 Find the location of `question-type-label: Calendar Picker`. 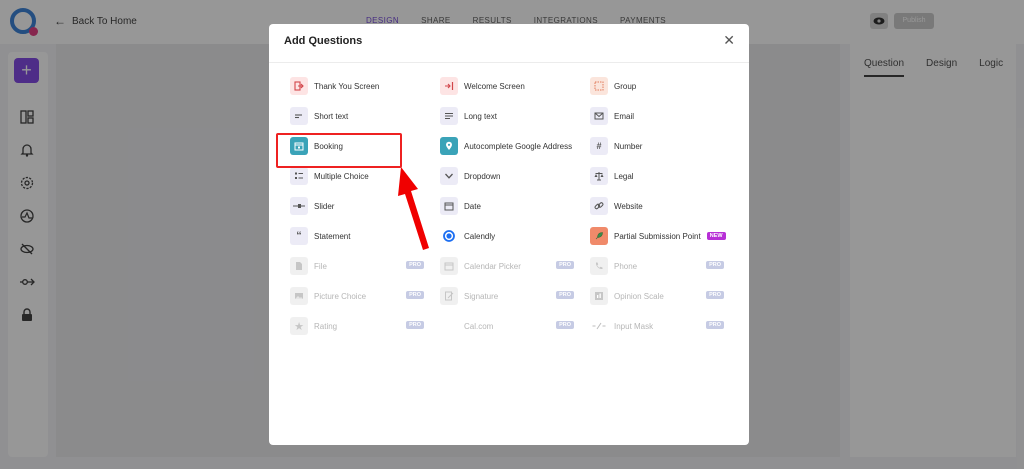

question-type-label: Calendar Picker is located at coordinates (492, 266).